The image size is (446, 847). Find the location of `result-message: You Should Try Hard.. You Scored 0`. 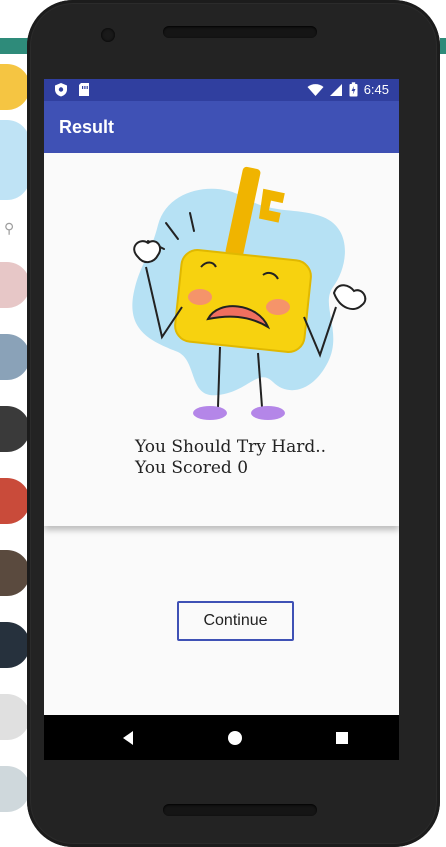

result-message: You Should Try Hard.. You Scored 0 is located at coordinates (230, 458).